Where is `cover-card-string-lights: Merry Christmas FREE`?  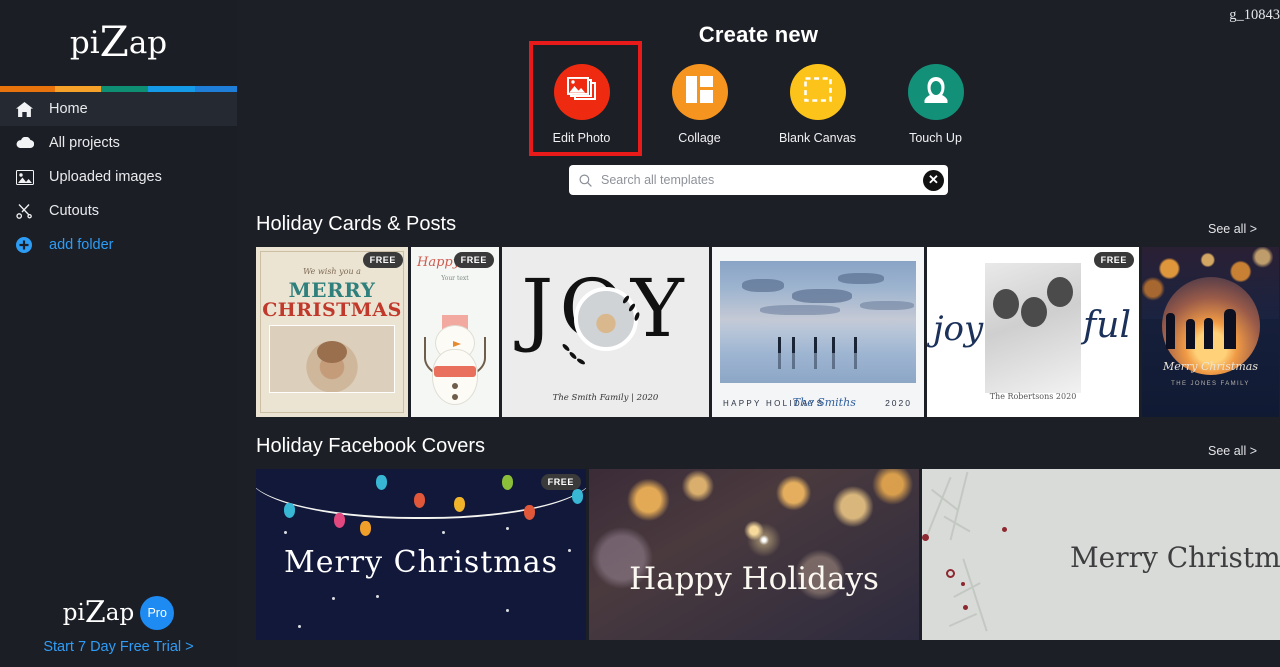 cover-card-string-lights: Merry Christmas FREE is located at coordinates (421, 554).